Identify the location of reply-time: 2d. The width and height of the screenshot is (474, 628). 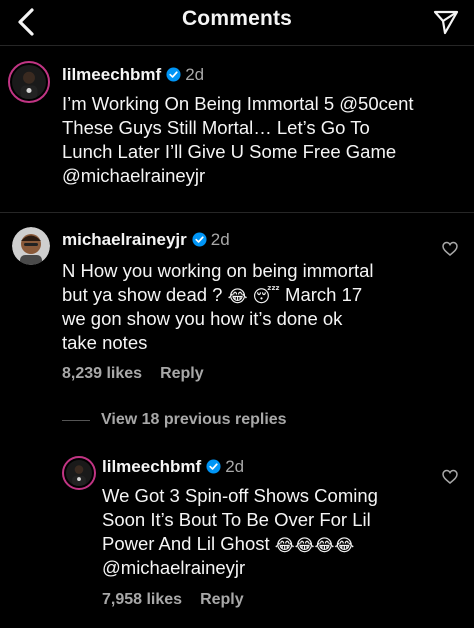
(235, 466).